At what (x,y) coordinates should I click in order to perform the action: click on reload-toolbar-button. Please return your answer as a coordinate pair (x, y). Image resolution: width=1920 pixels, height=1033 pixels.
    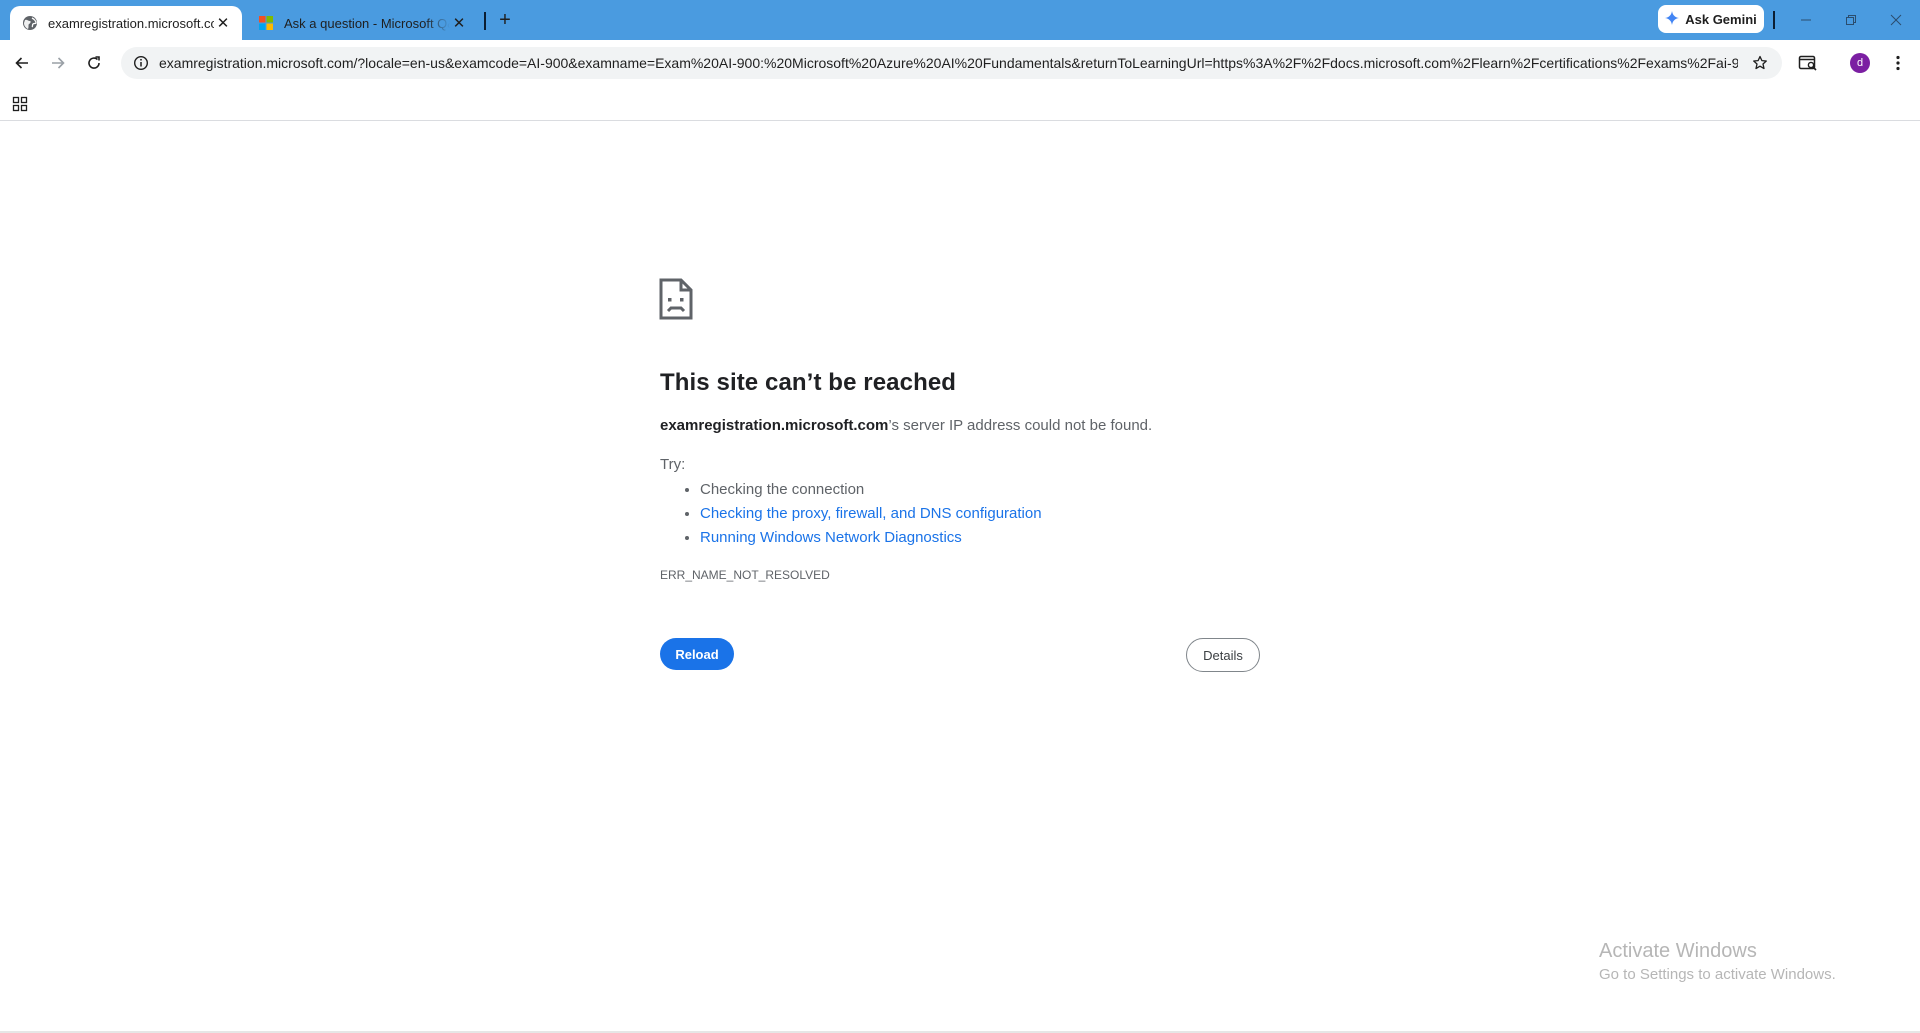
    Looking at the image, I should click on (94, 63).